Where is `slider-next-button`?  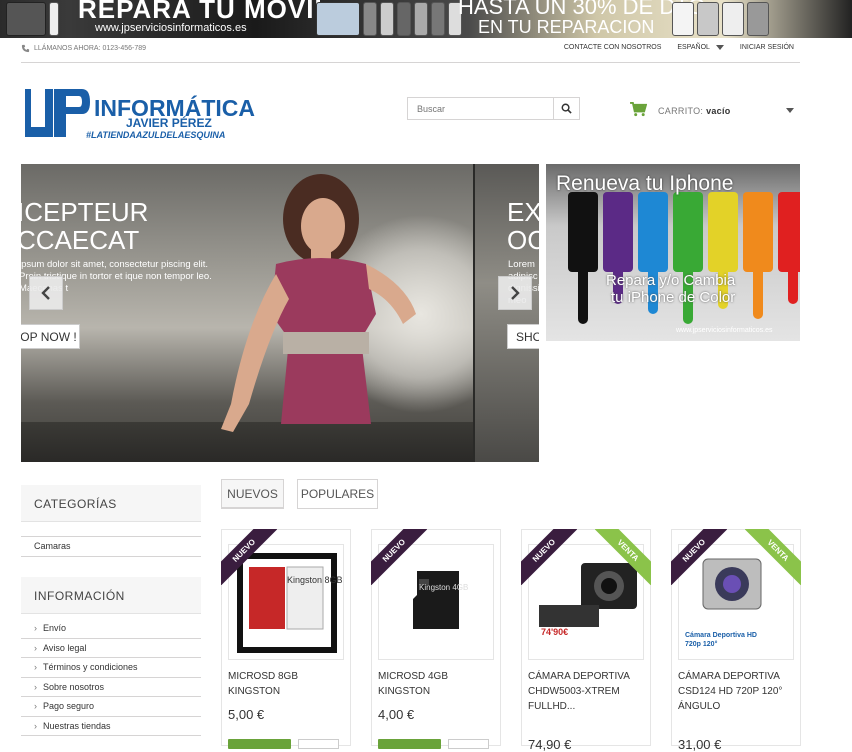 slider-next-button is located at coordinates (515, 293).